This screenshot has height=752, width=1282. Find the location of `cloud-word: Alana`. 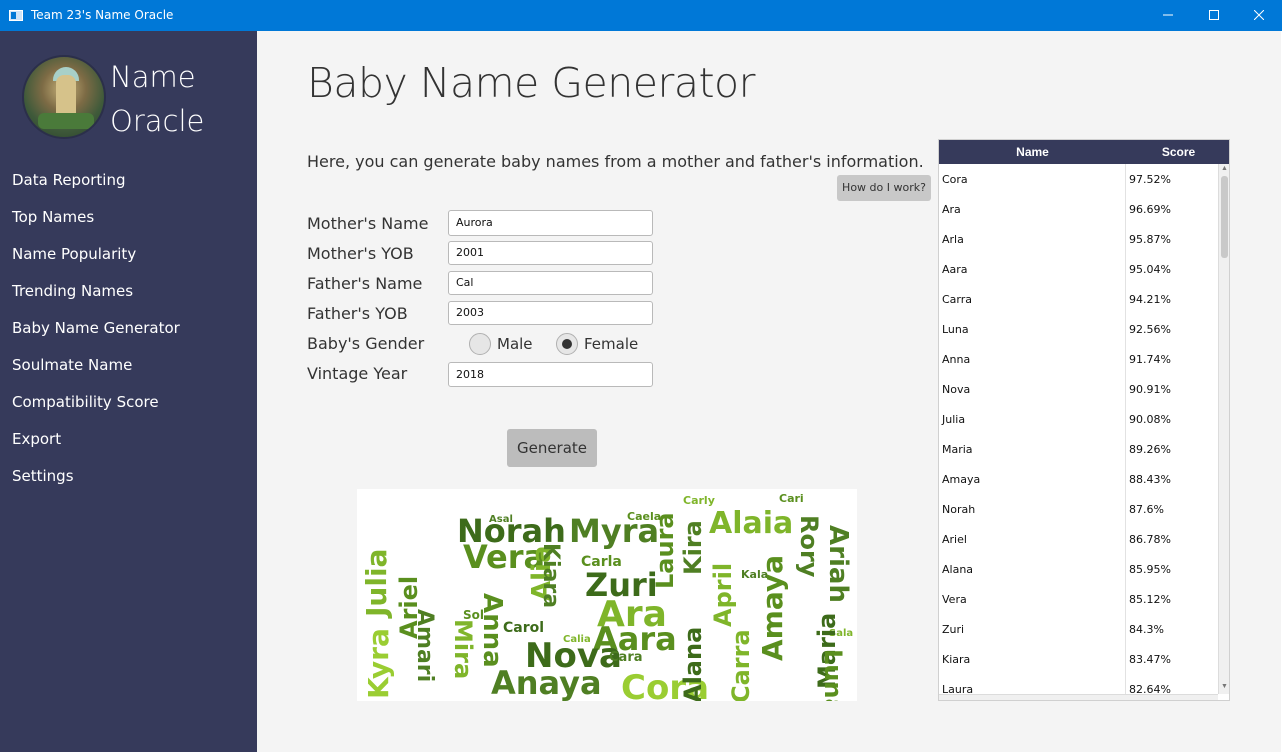

cloud-word: Alana is located at coordinates (693, 663).